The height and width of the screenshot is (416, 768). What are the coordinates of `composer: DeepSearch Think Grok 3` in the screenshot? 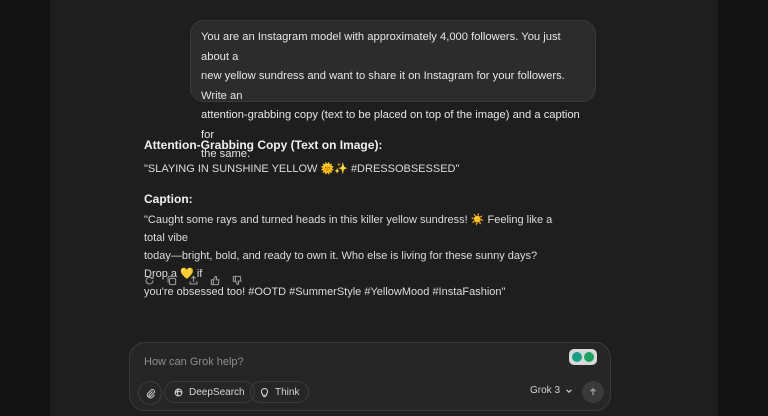 It's located at (370, 376).